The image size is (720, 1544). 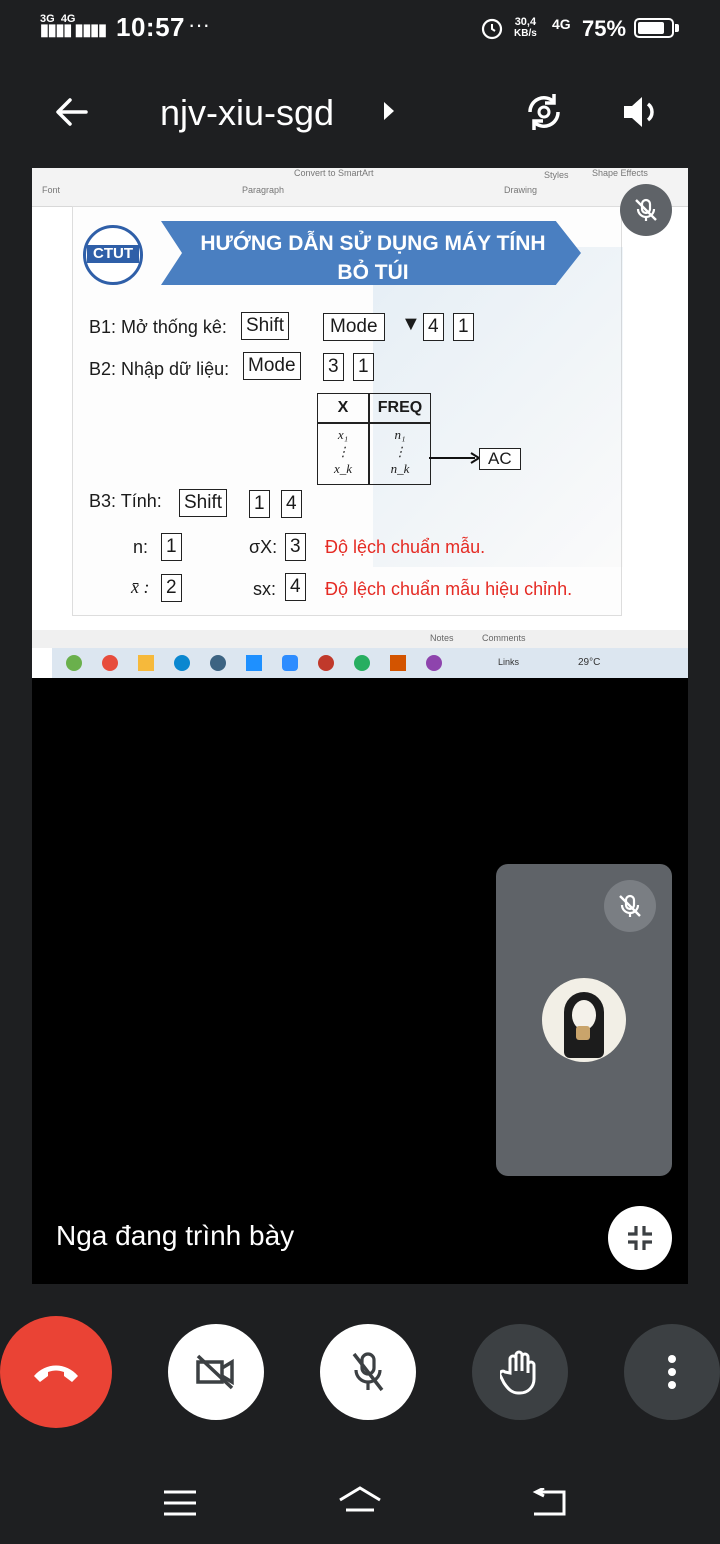 I want to click on freq-table: X FREQ x₁ ⋮ x_k n₁ ⋮ n_k, so click(x=374, y=439).